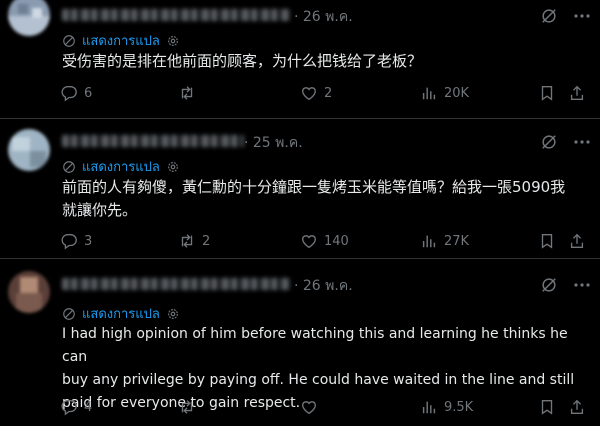 Image resolution: width=600 pixels, height=426 pixels. I want to click on like-button, so click(312, 407).